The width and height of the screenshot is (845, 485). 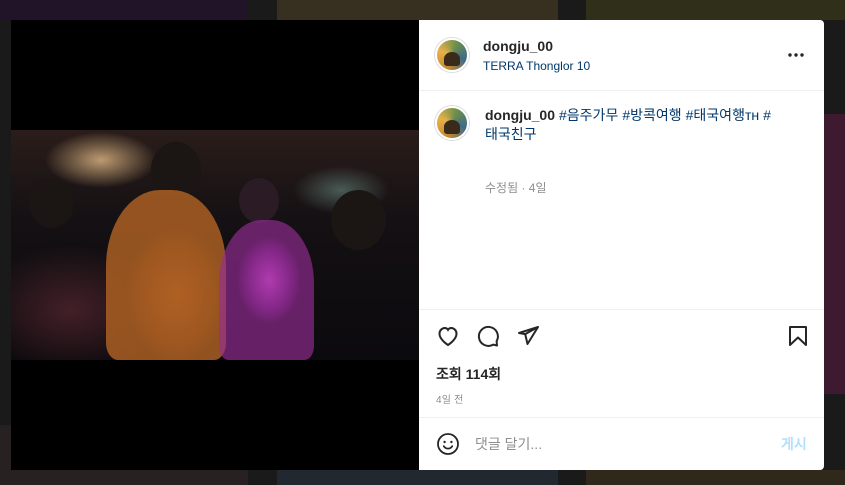 What do you see at coordinates (651, 115) in the screenshot?
I see `hashtag-link: #방콕여행` at bounding box center [651, 115].